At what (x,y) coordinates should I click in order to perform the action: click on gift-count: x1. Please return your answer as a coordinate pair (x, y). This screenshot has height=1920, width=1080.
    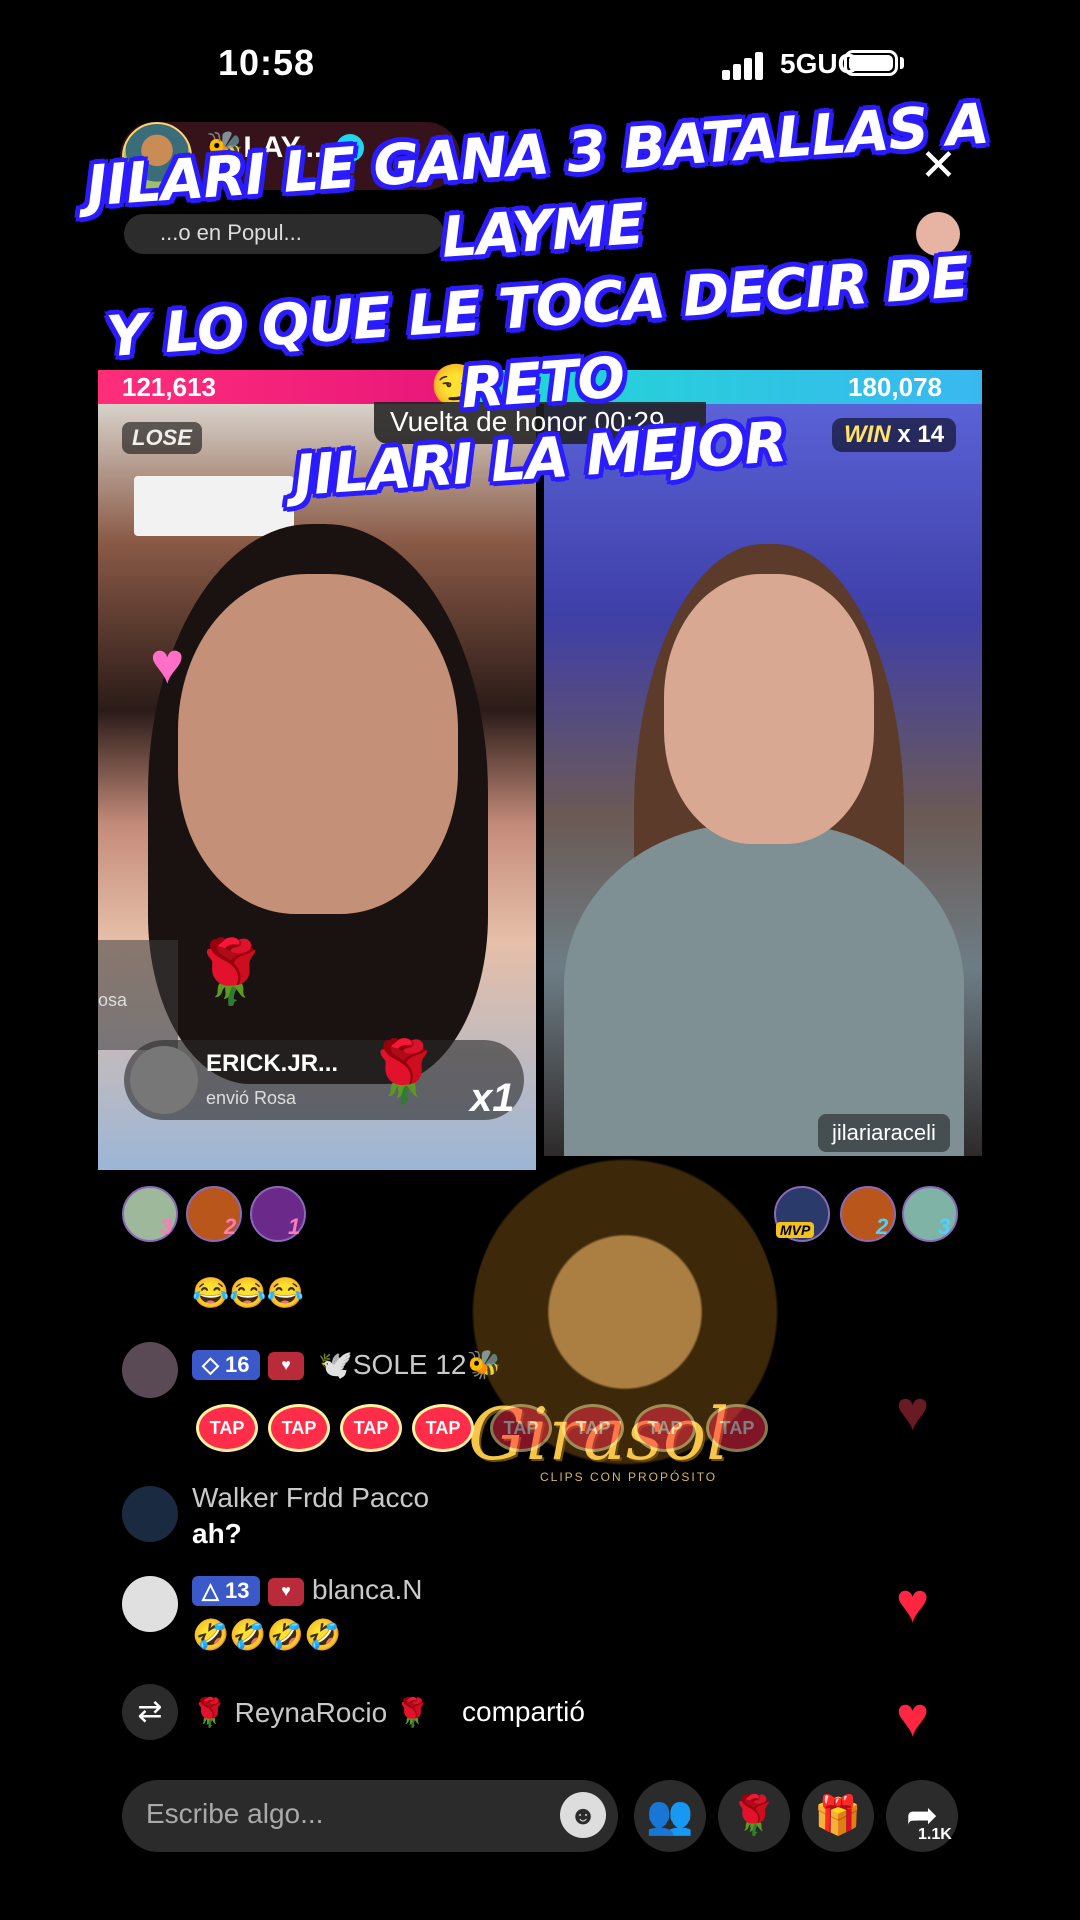
    Looking at the image, I should click on (492, 1098).